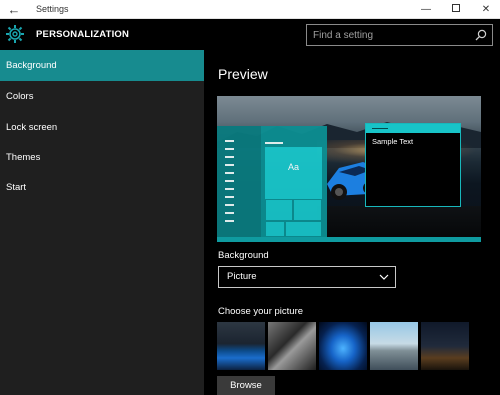  Describe the element at coordinates (102, 187) in the screenshot. I see `sidebar-item-start: Start` at that location.